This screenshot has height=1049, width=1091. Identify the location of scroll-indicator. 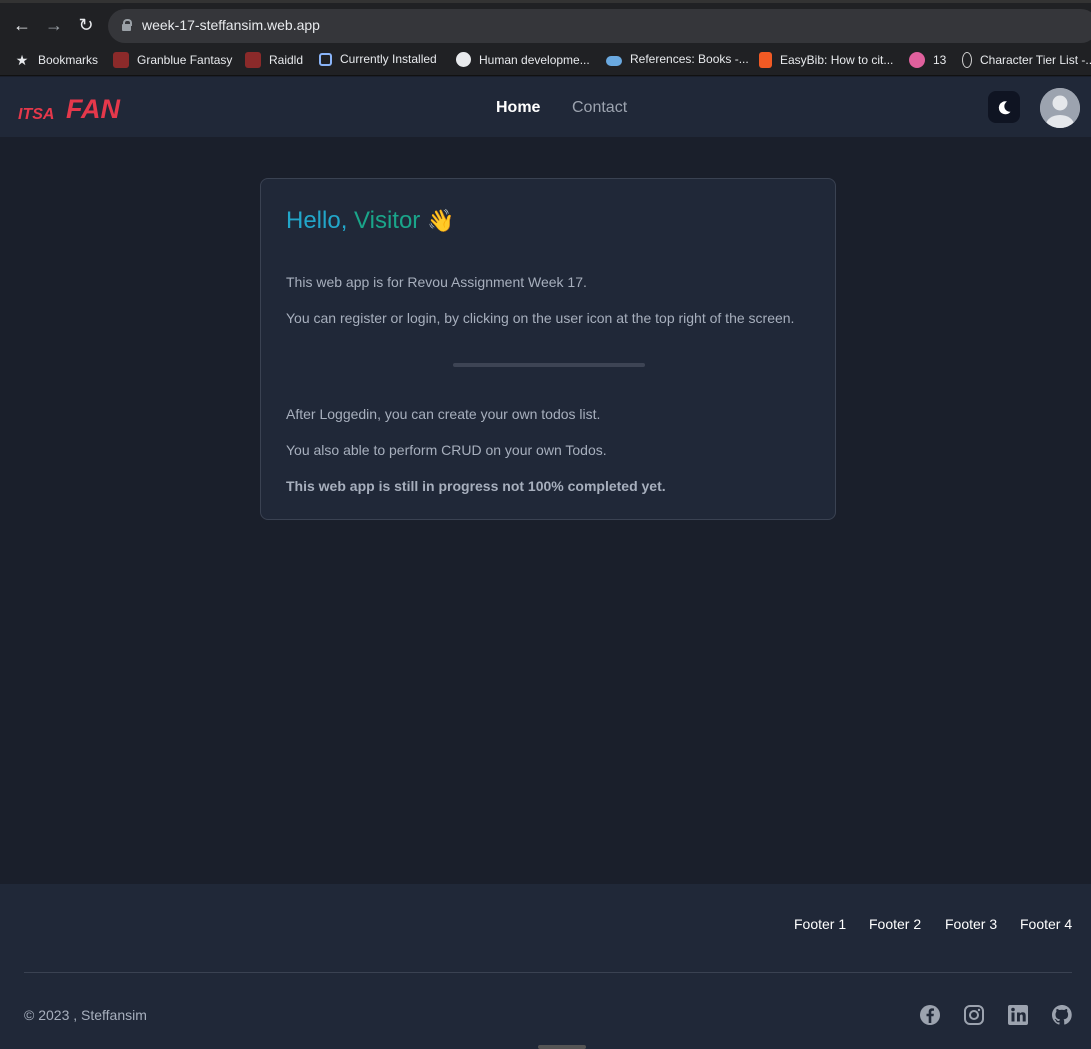
(562, 1047).